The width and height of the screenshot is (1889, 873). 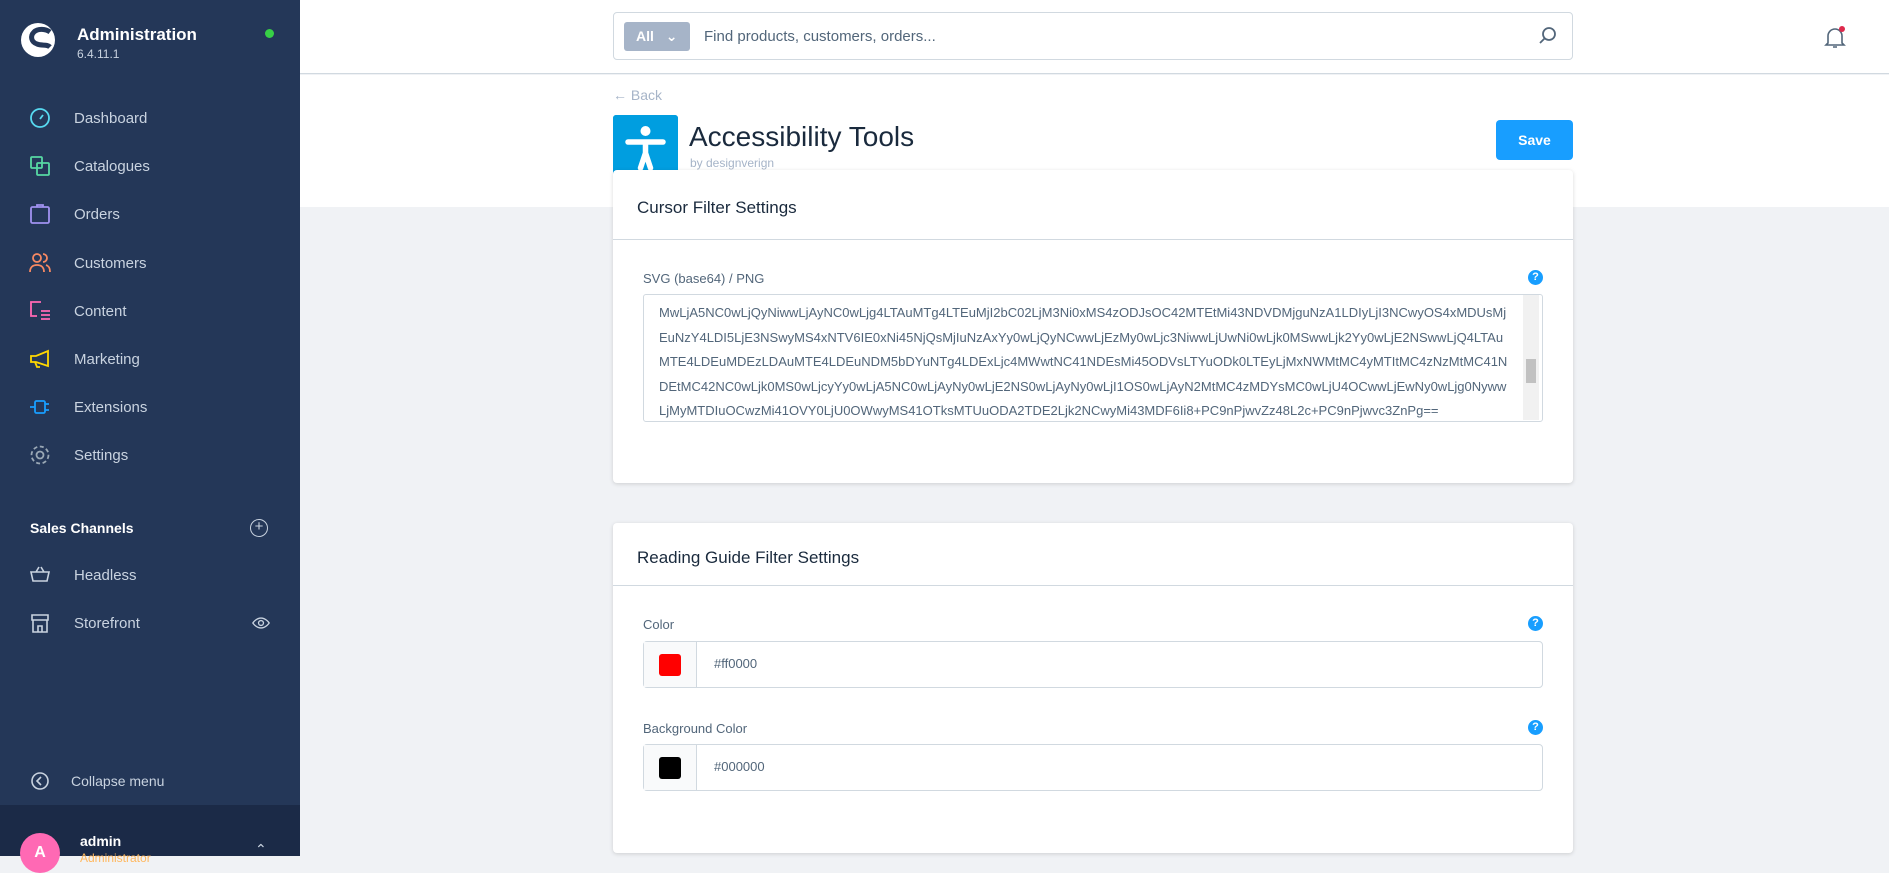 I want to click on search-input, so click(x=1104, y=36).